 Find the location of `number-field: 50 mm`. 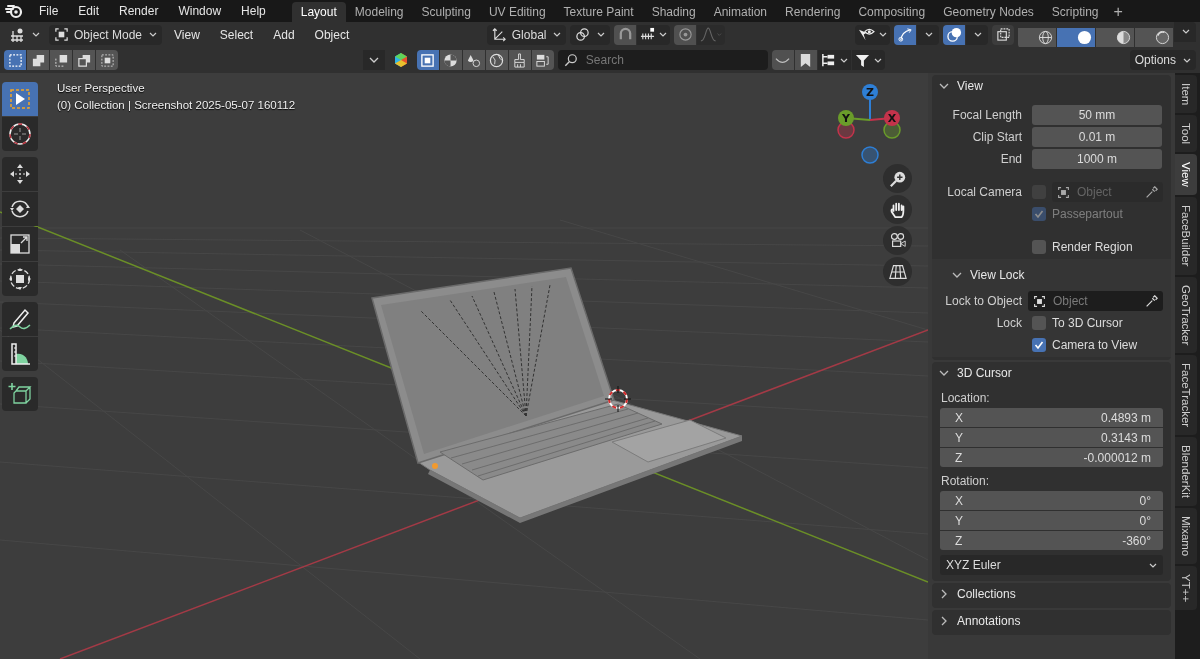

number-field: 50 mm is located at coordinates (1097, 115).